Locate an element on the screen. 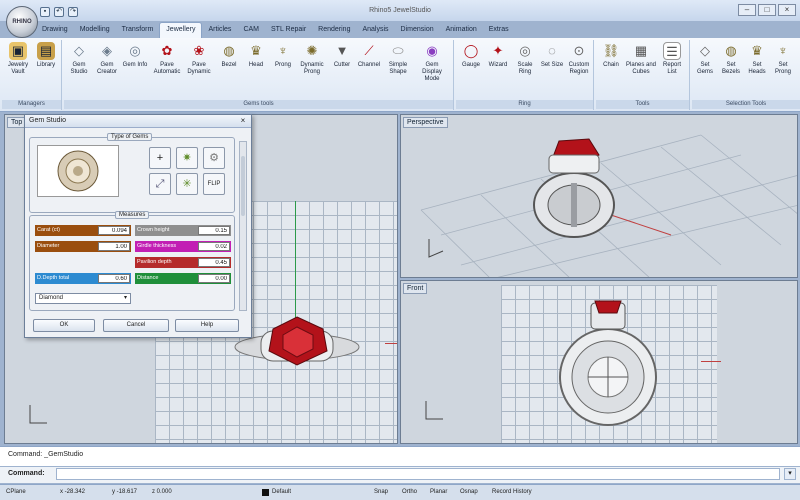 This screenshot has height=500, width=800. pave-dynamic-button: ❀ Pave Dynamic is located at coordinates (199, 67).